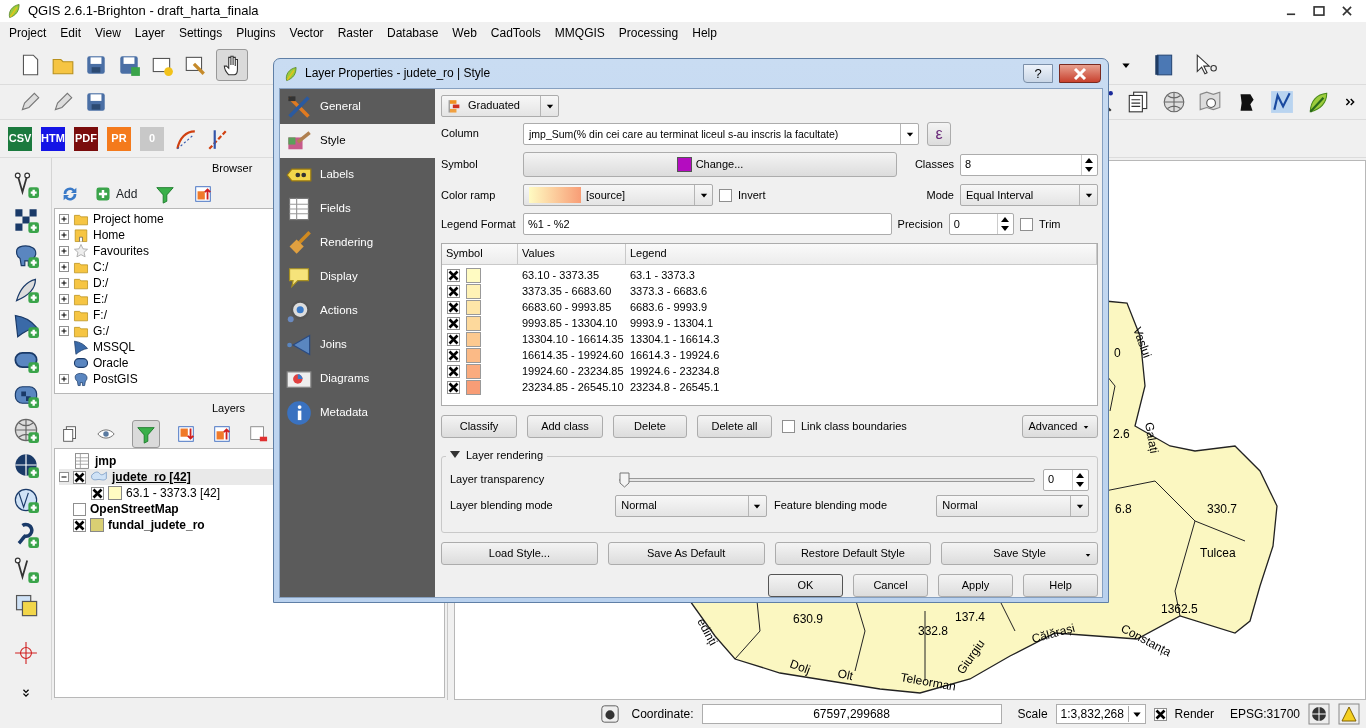  I want to click on menu-item: Web, so click(464, 33).